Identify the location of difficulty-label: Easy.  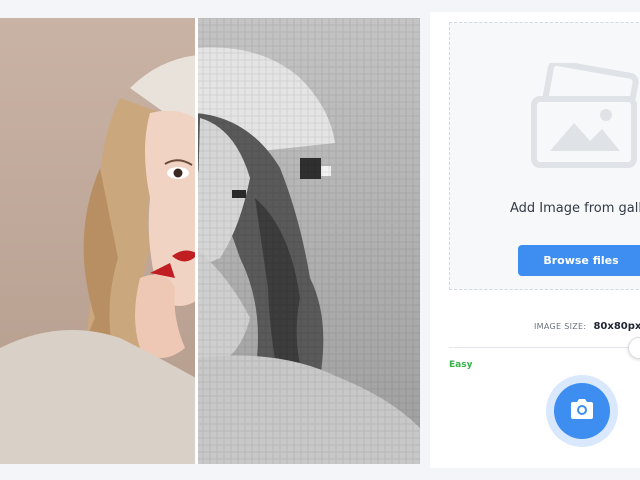
(461, 365).